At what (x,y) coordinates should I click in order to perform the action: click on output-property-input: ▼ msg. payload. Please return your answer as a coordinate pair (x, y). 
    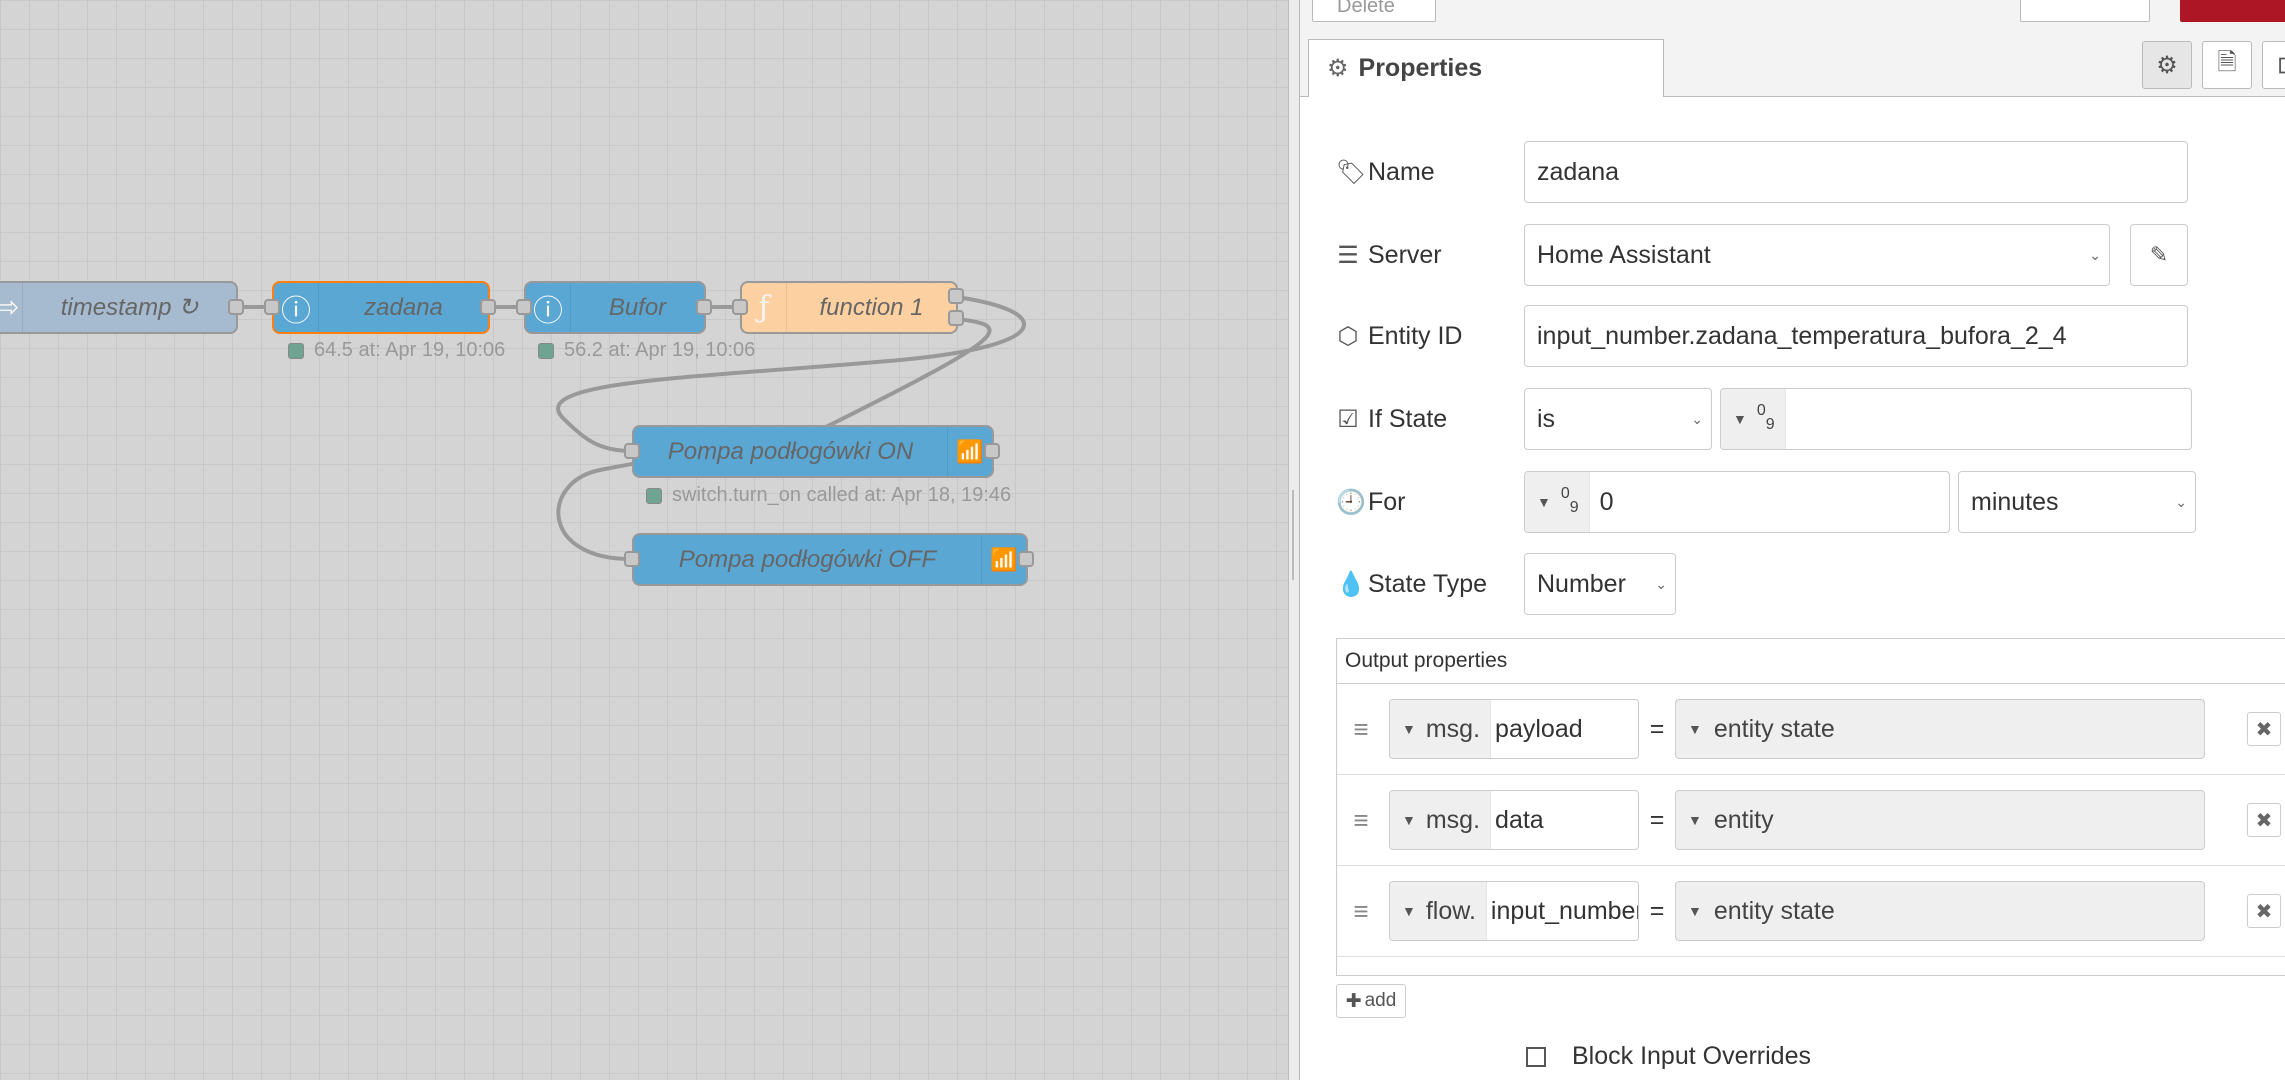
    Looking at the image, I should click on (1514, 729).